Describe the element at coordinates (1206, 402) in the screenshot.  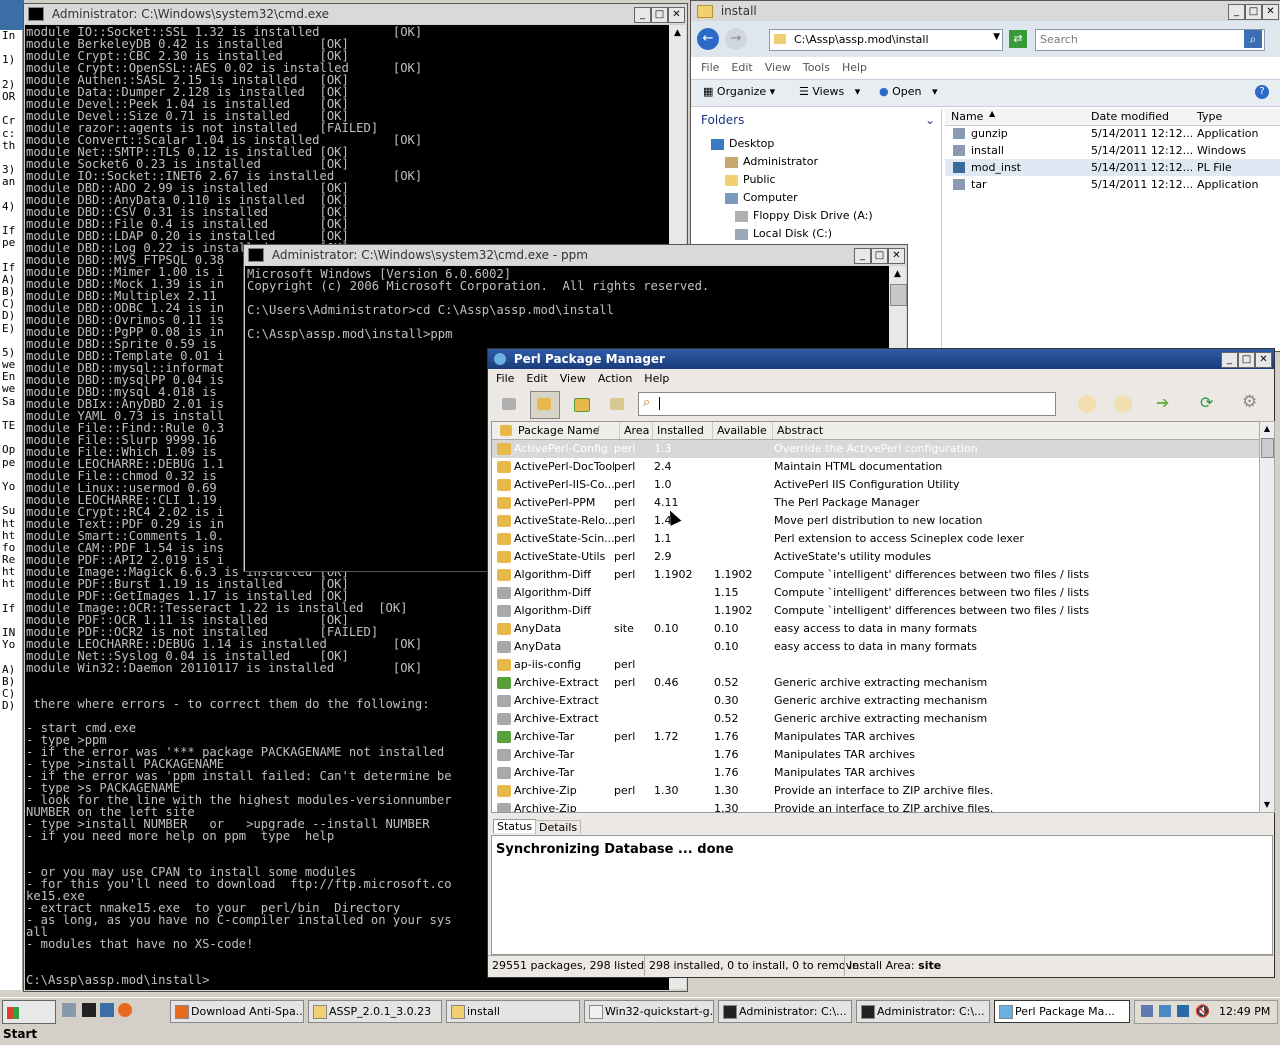
I see `sync-icon: ⟳` at that location.